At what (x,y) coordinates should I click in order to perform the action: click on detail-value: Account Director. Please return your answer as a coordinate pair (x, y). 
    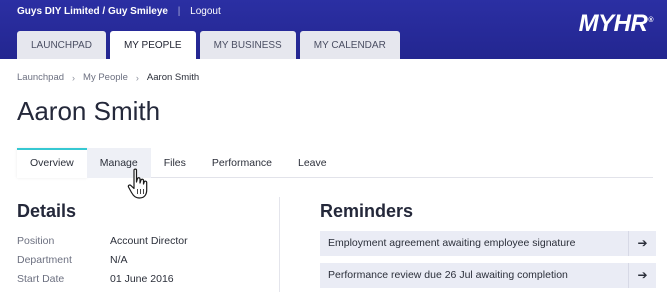
    Looking at the image, I should click on (149, 241).